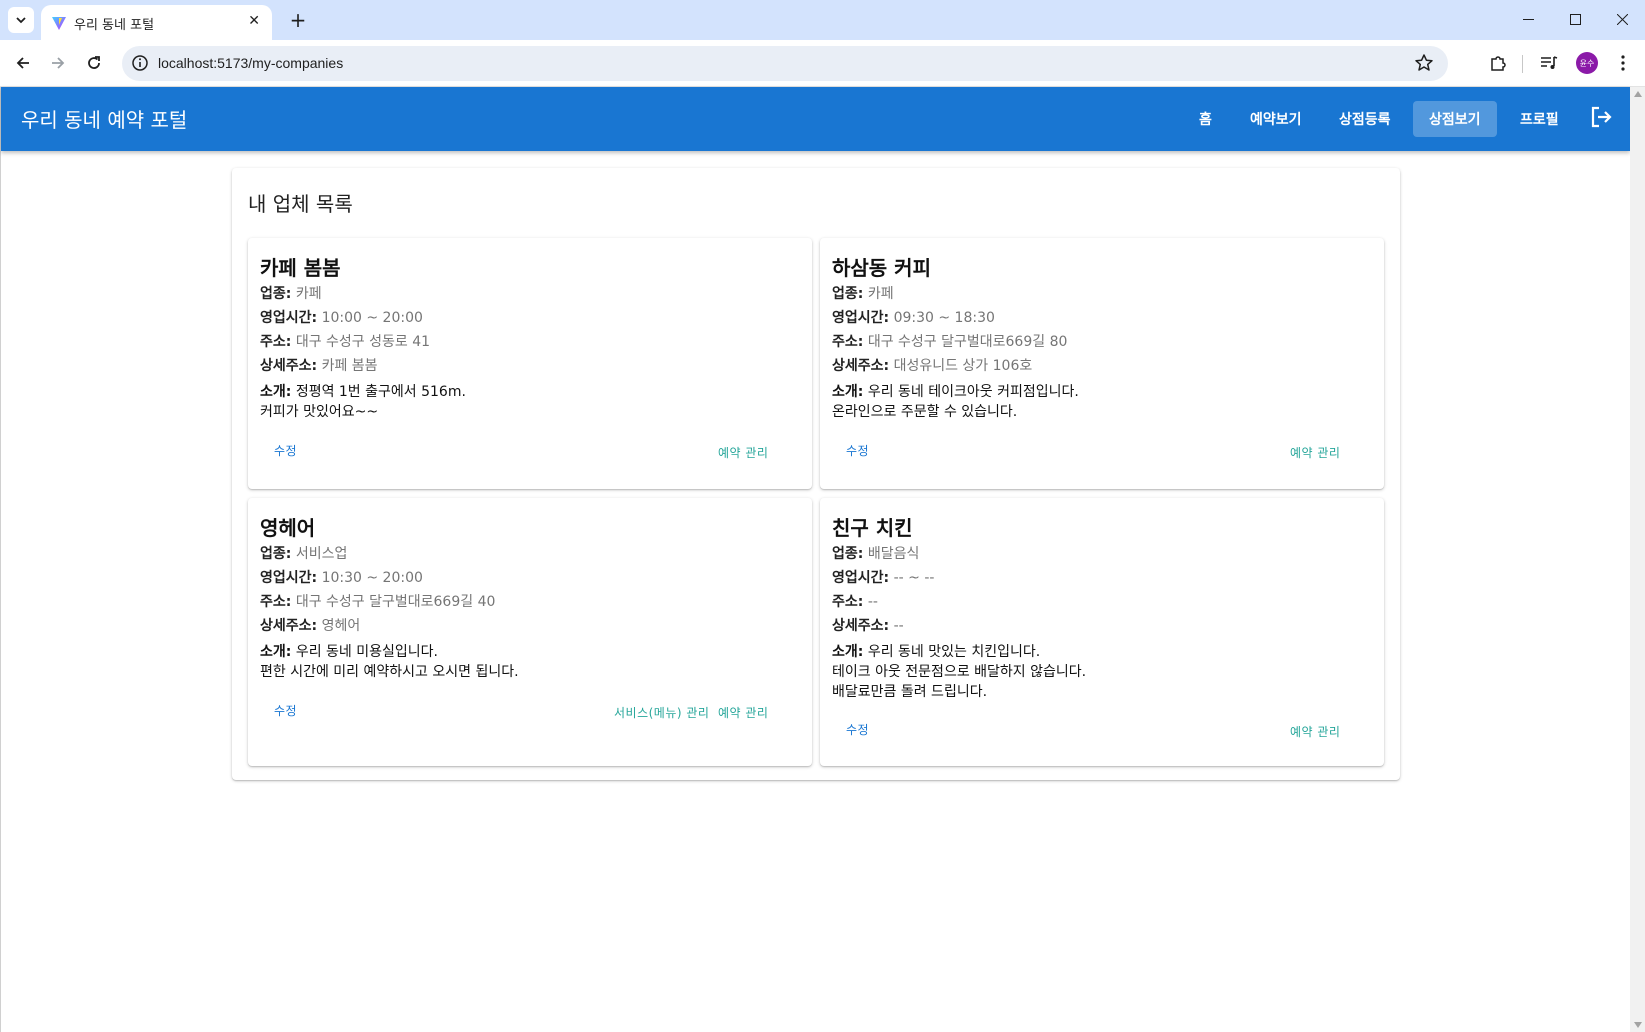 This screenshot has width=1645, height=1032. I want to click on more-vert-icon, so click(1623, 63).